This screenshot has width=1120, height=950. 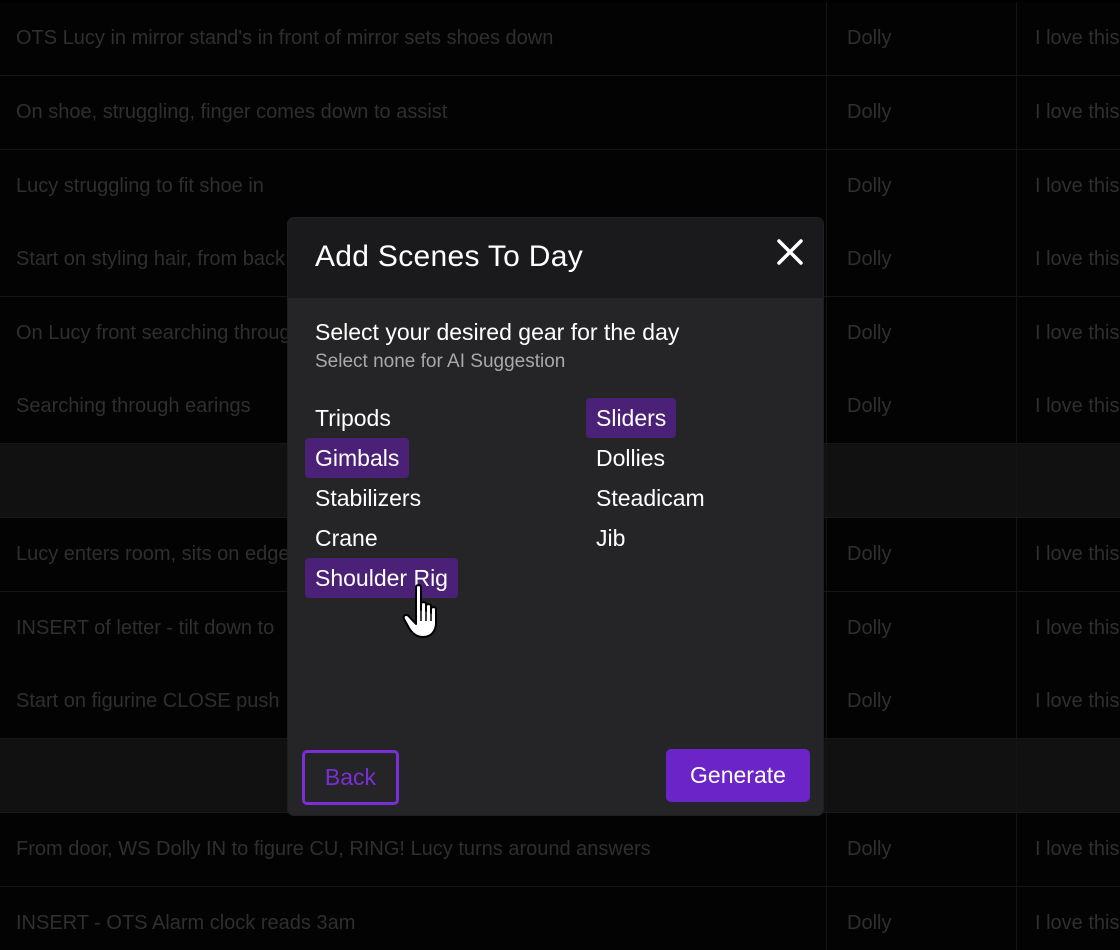 What do you see at coordinates (738, 775) in the screenshot?
I see `generate-button: Generate` at bounding box center [738, 775].